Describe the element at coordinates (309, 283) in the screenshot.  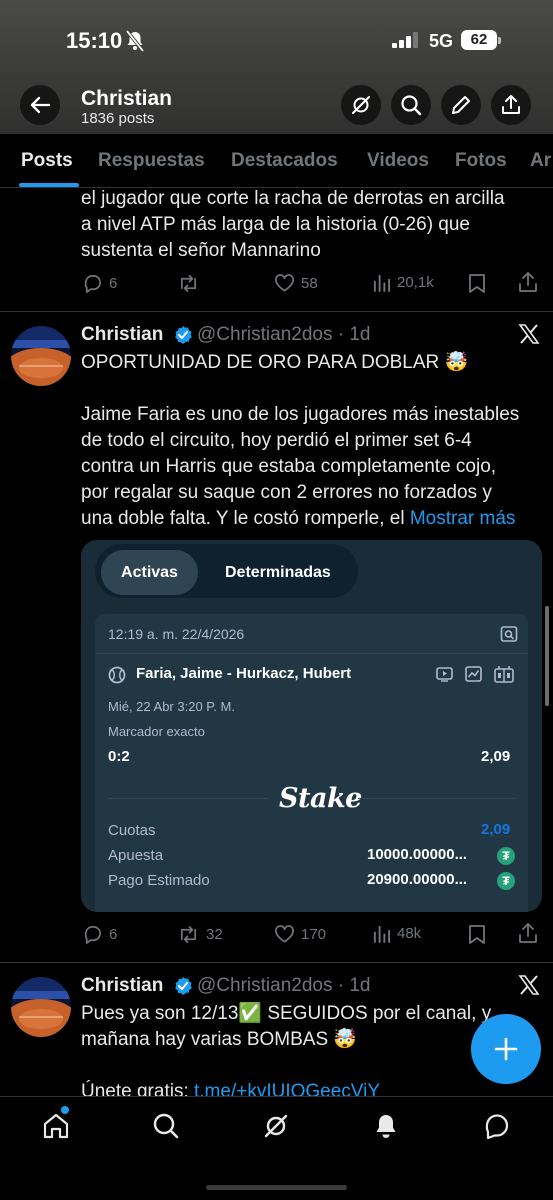
I see `like-count: 58` at that location.